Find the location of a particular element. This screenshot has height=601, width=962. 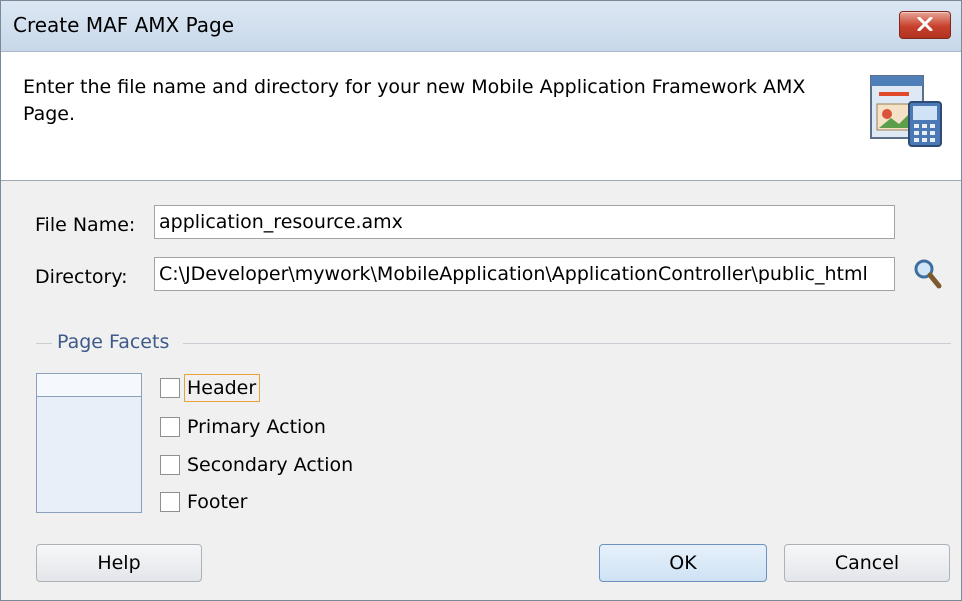

primary-action-checkbox is located at coordinates (170, 427).